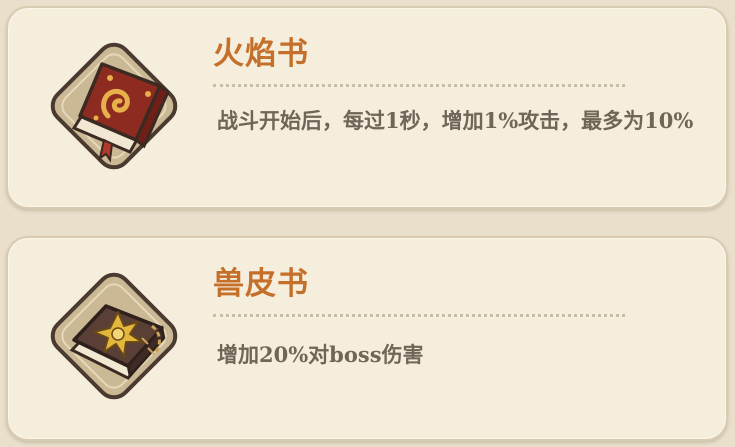 The image size is (735, 447). What do you see at coordinates (261, 284) in the screenshot?
I see `item-name: 兽皮书` at bounding box center [261, 284].